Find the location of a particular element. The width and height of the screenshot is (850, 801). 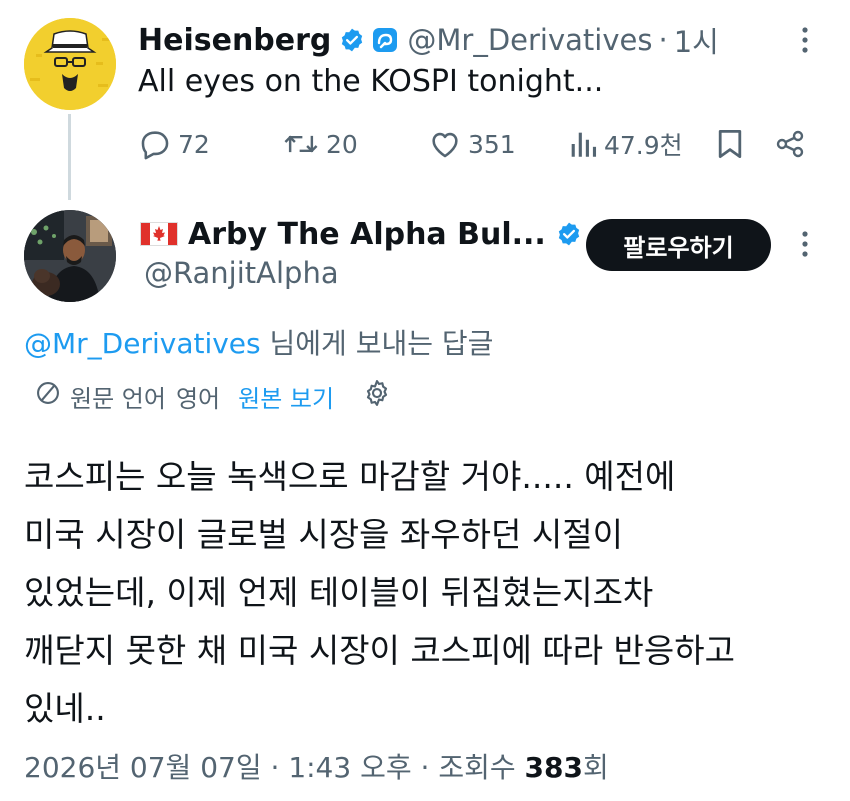

avatar-heisenberg is located at coordinates (70, 64).